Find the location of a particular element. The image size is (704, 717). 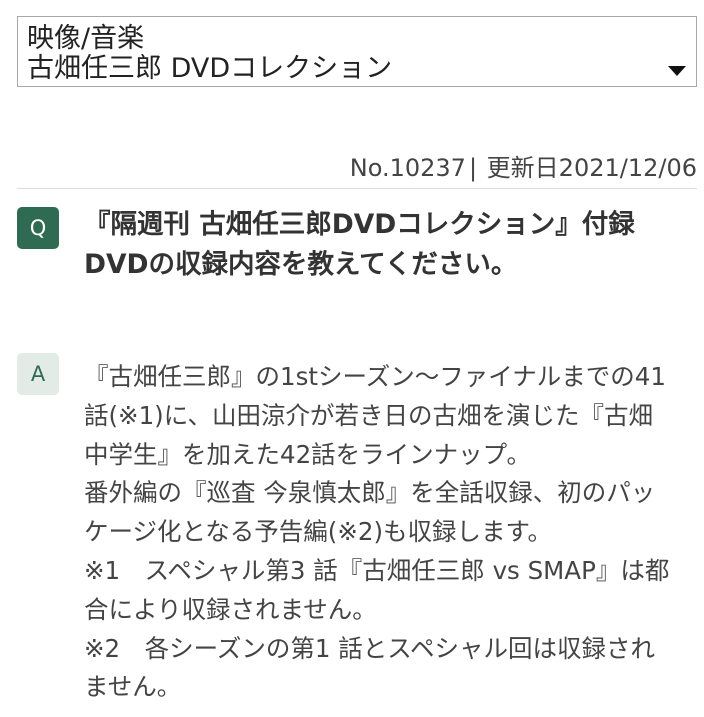

chevron-down-icon is located at coordinates (677, 71).